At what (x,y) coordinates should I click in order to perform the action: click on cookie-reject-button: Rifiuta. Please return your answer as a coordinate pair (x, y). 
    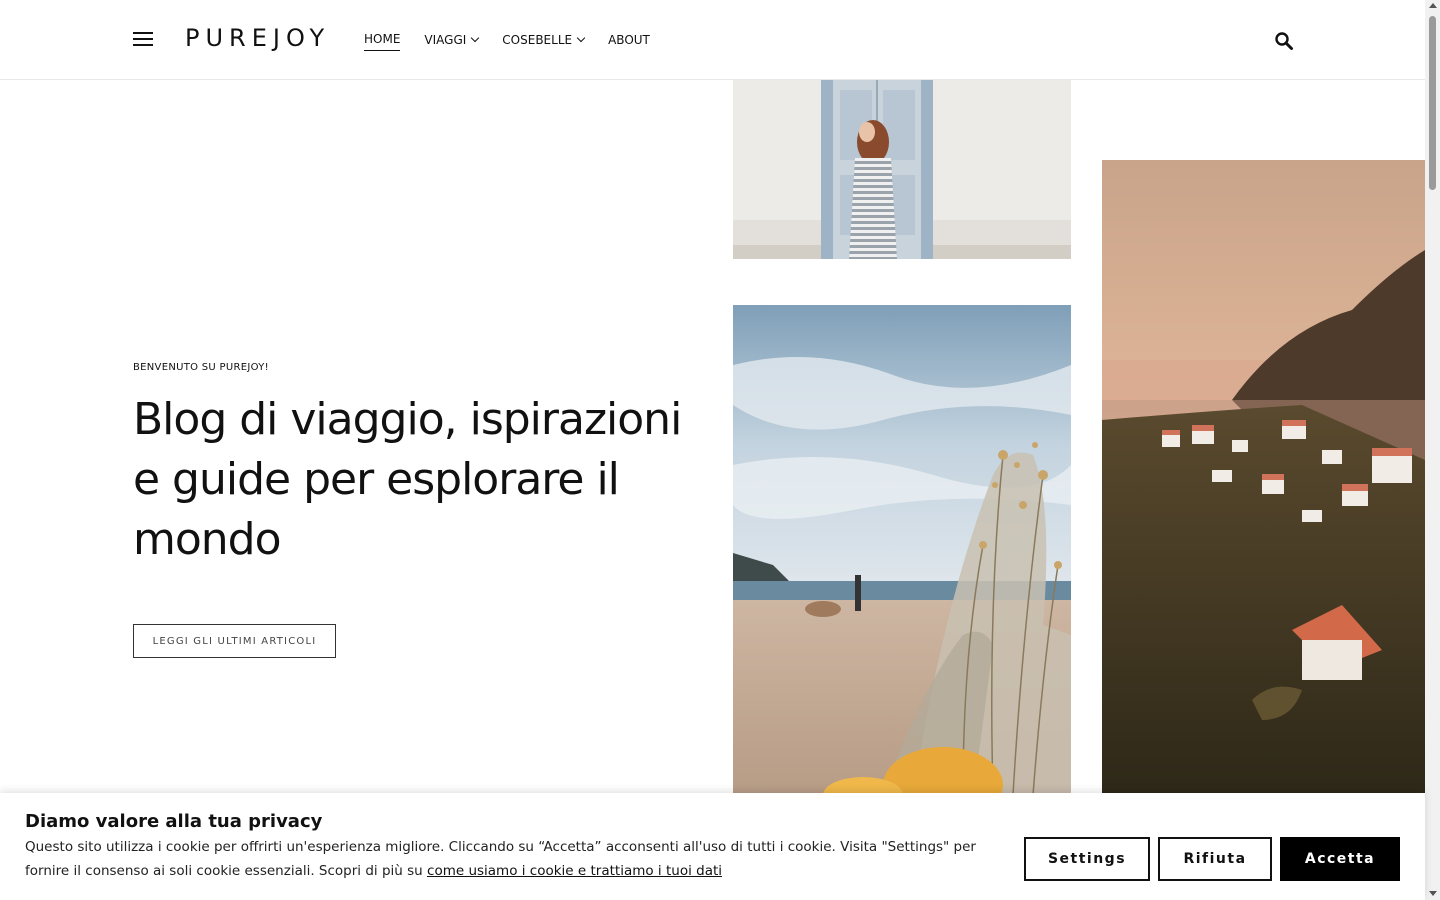
    Looking at the image, I should click on (1215, 859).